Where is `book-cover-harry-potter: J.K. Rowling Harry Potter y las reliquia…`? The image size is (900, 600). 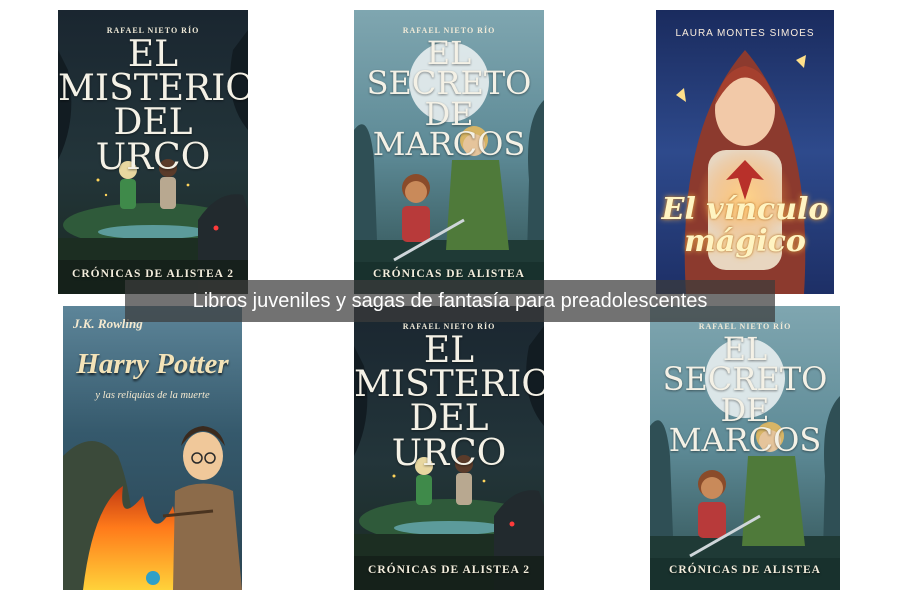 book-cover-harry-potter: J.K. Rowling Harry Potter y las reliquia… is located at coordinates (152, 448).